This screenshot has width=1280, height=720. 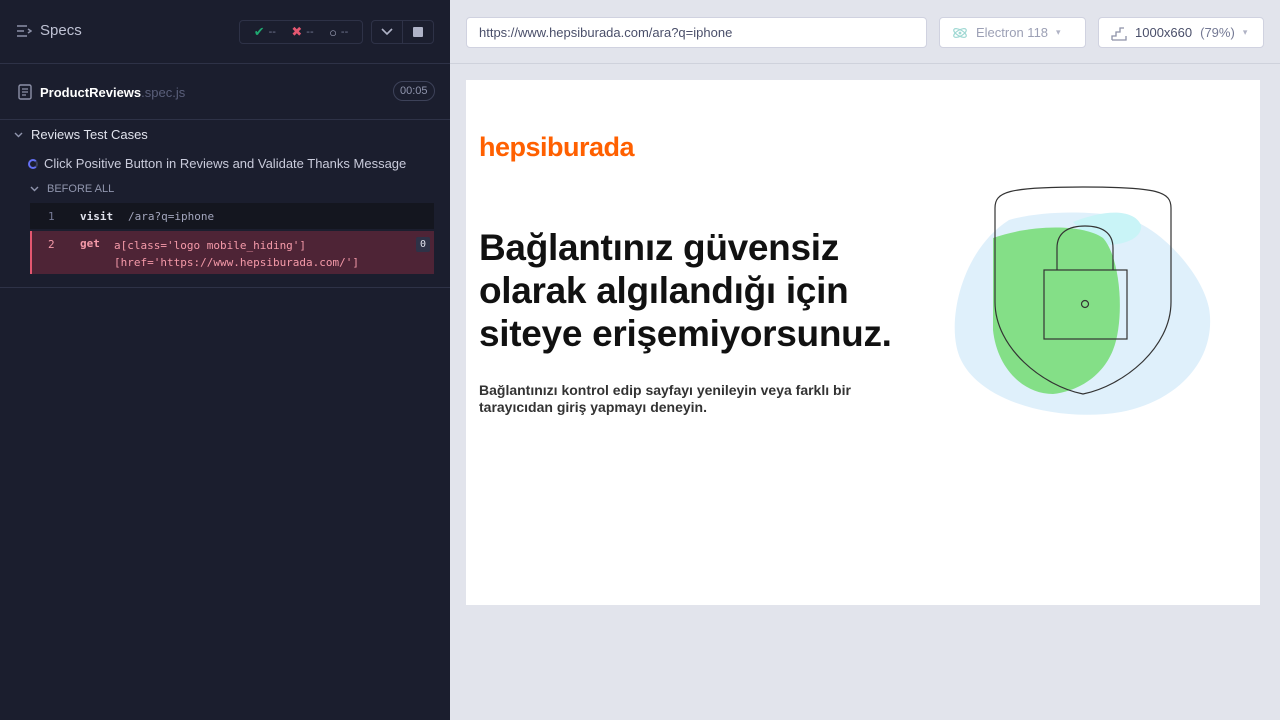 I want to click on specs-button: Specs, so click(x=49, y=30).